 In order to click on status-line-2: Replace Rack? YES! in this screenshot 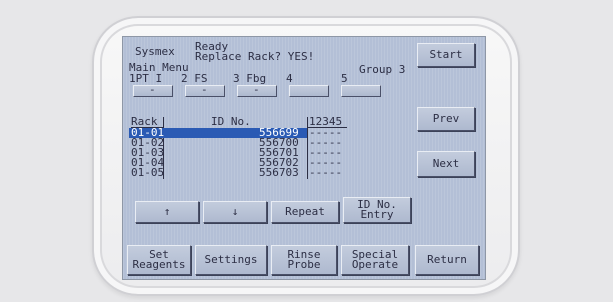, I will do `click(255, 56)`.